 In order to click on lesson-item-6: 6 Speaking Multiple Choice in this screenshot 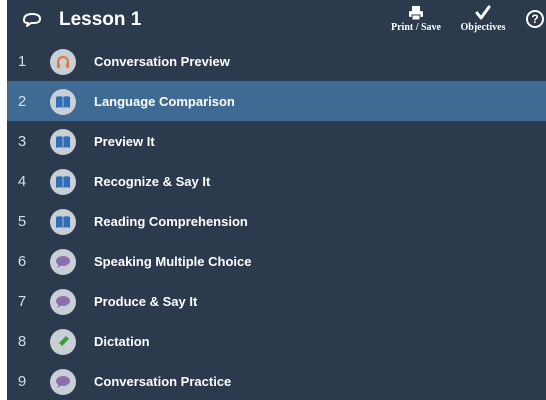, I will do `click(276, 261)`.